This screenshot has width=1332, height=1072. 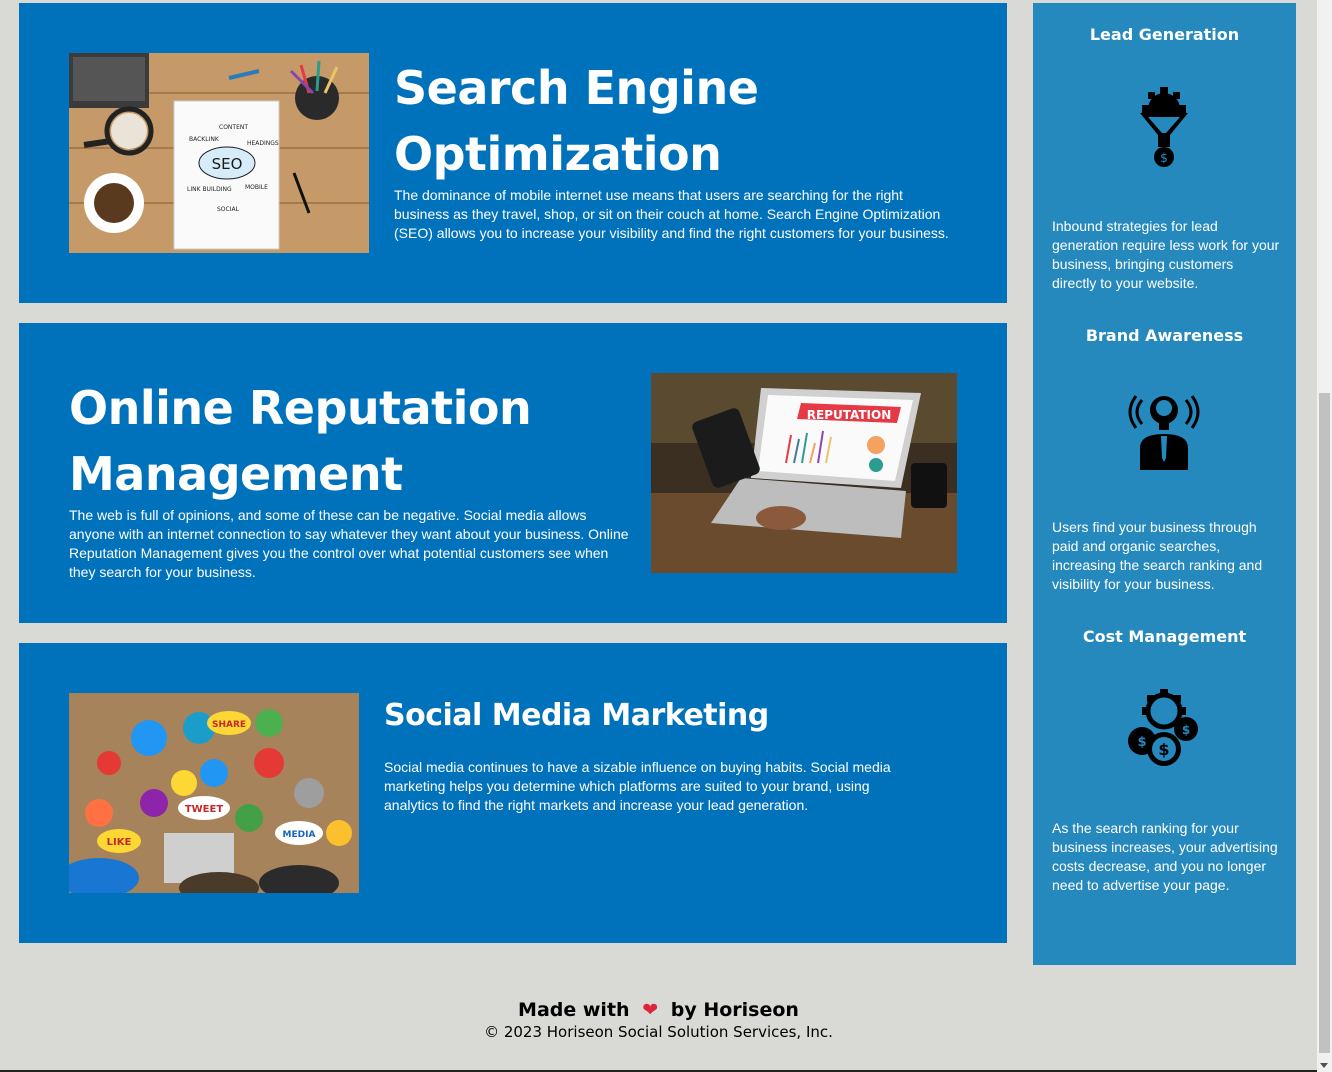 What do you see at coordinates (804, 473) in the screenshot?
I see `reputation-laptop-image: REPUTATION` at bounding box center [804, 473].